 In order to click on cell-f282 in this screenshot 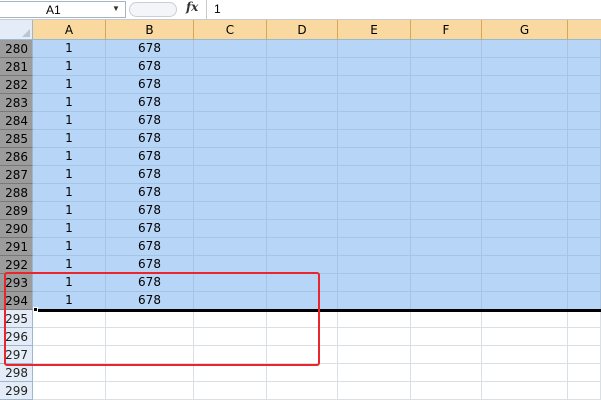, I will do `click(446, 85)`.